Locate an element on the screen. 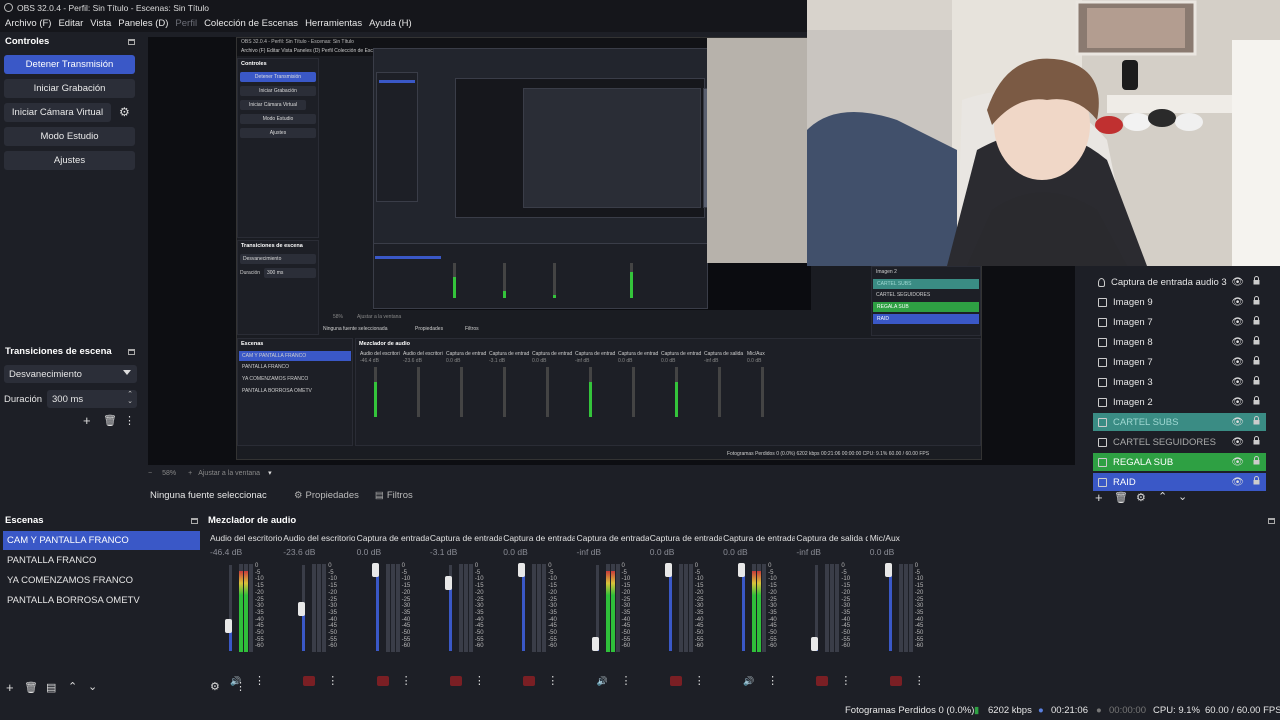 Image resolution: width=1280 pixels, height=720 pixels. source-item: Imagen 2 👁 is located at coordinates (1179, 402).